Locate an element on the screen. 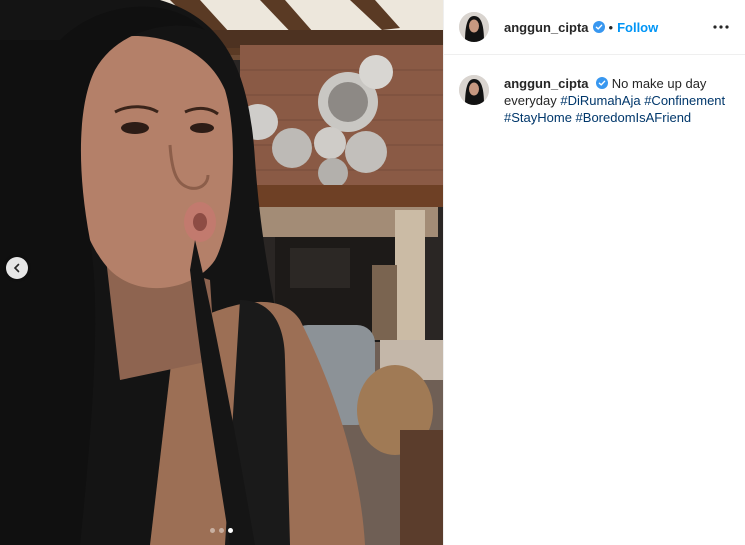 The image size is (745, 545). caption-avatar is located at coordinates (474, 90).